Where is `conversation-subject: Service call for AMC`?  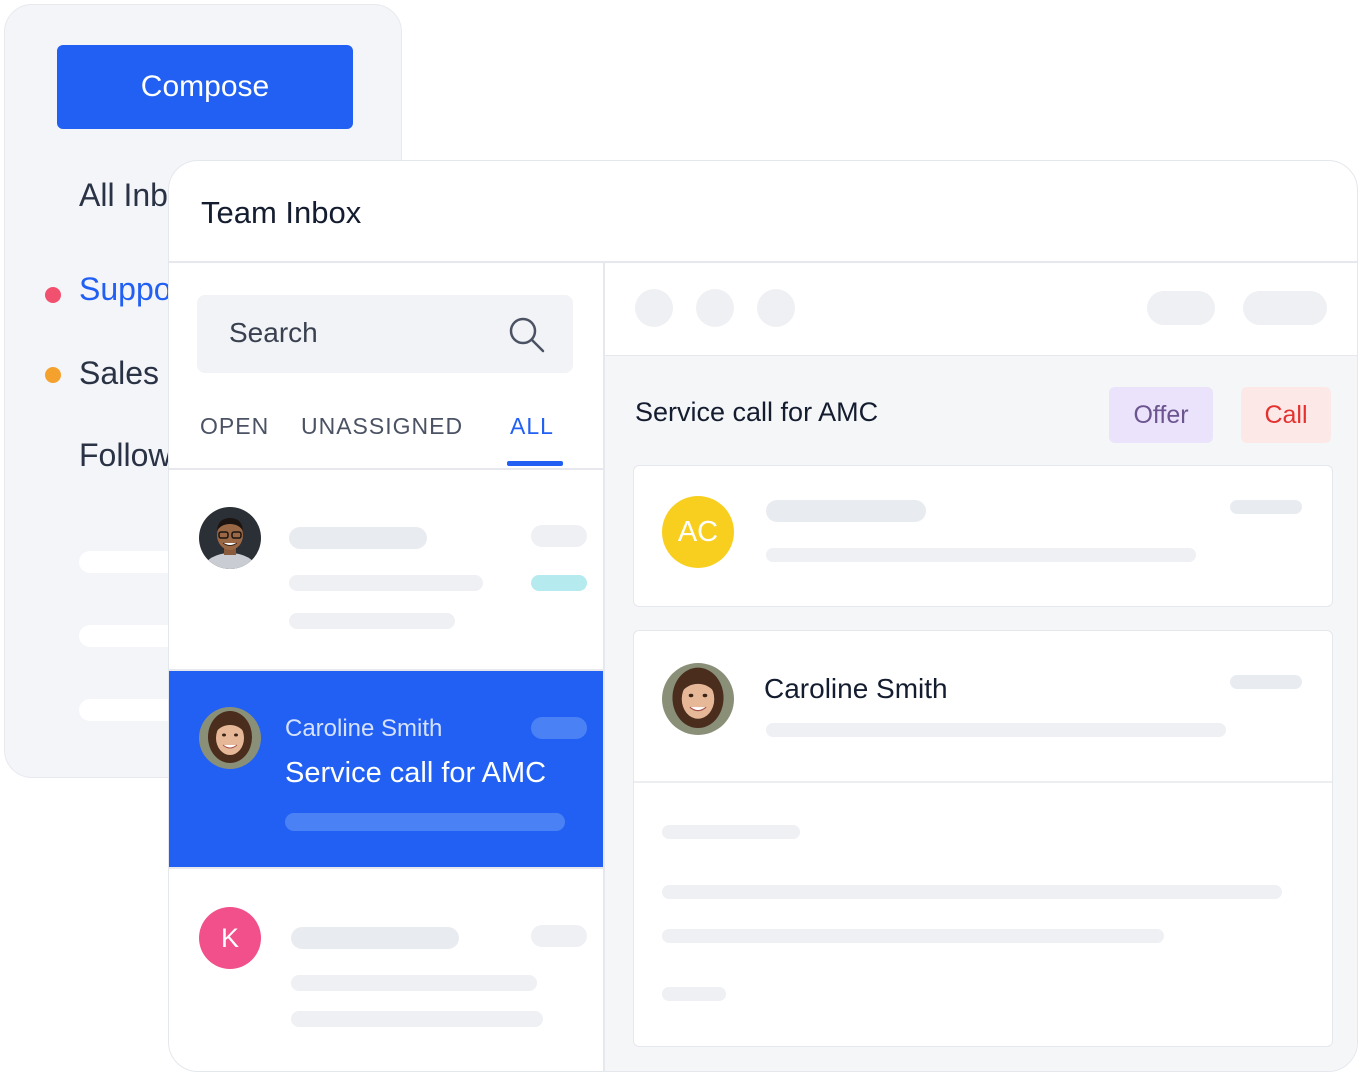 conversation-subject: Service call for AMC is located at coordinates (416, 773).